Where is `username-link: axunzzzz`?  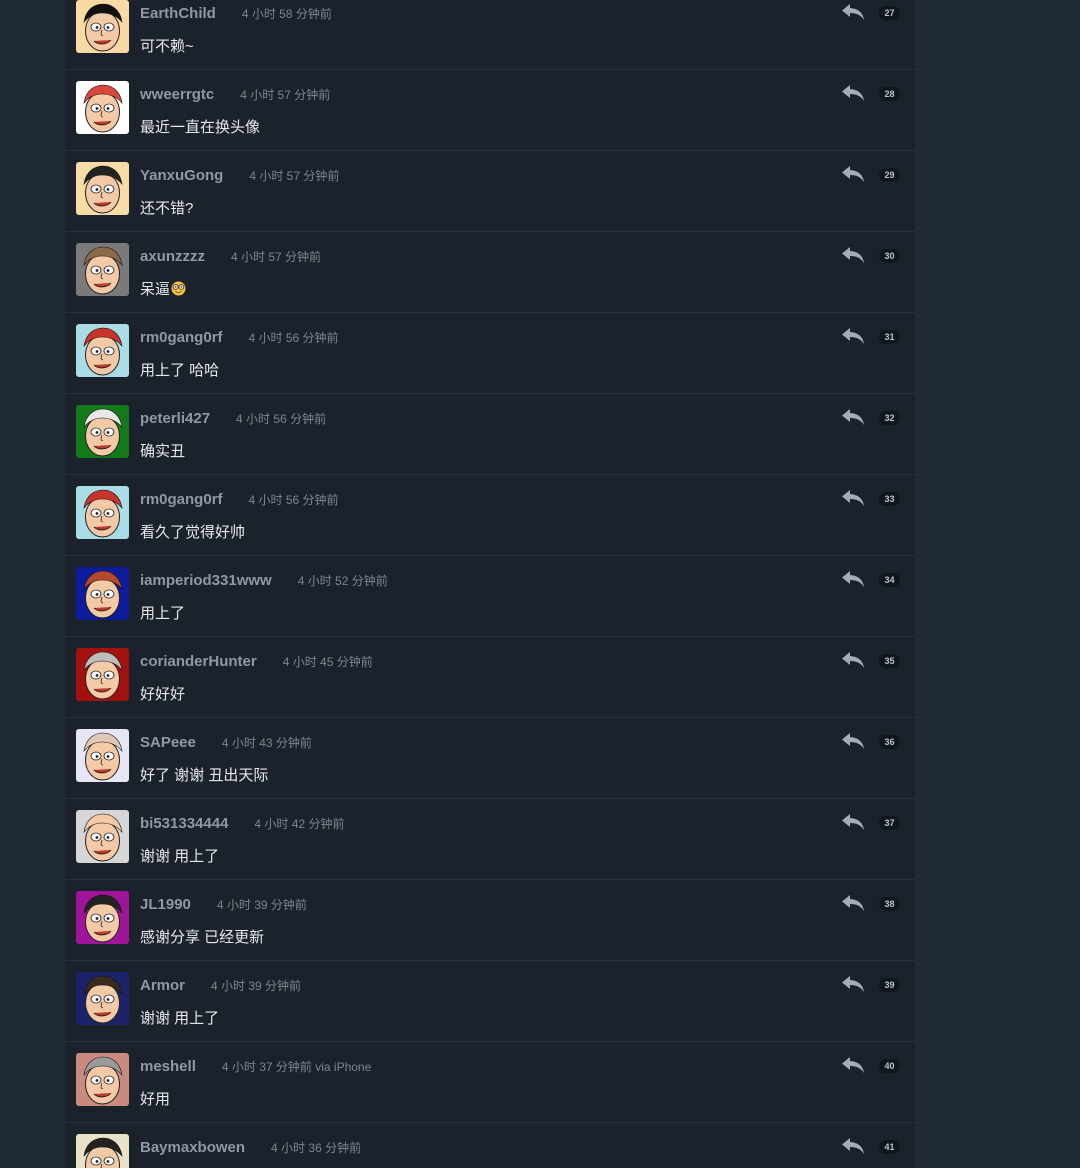 username-link: axunzzzz is located at coordinates (172, 256).